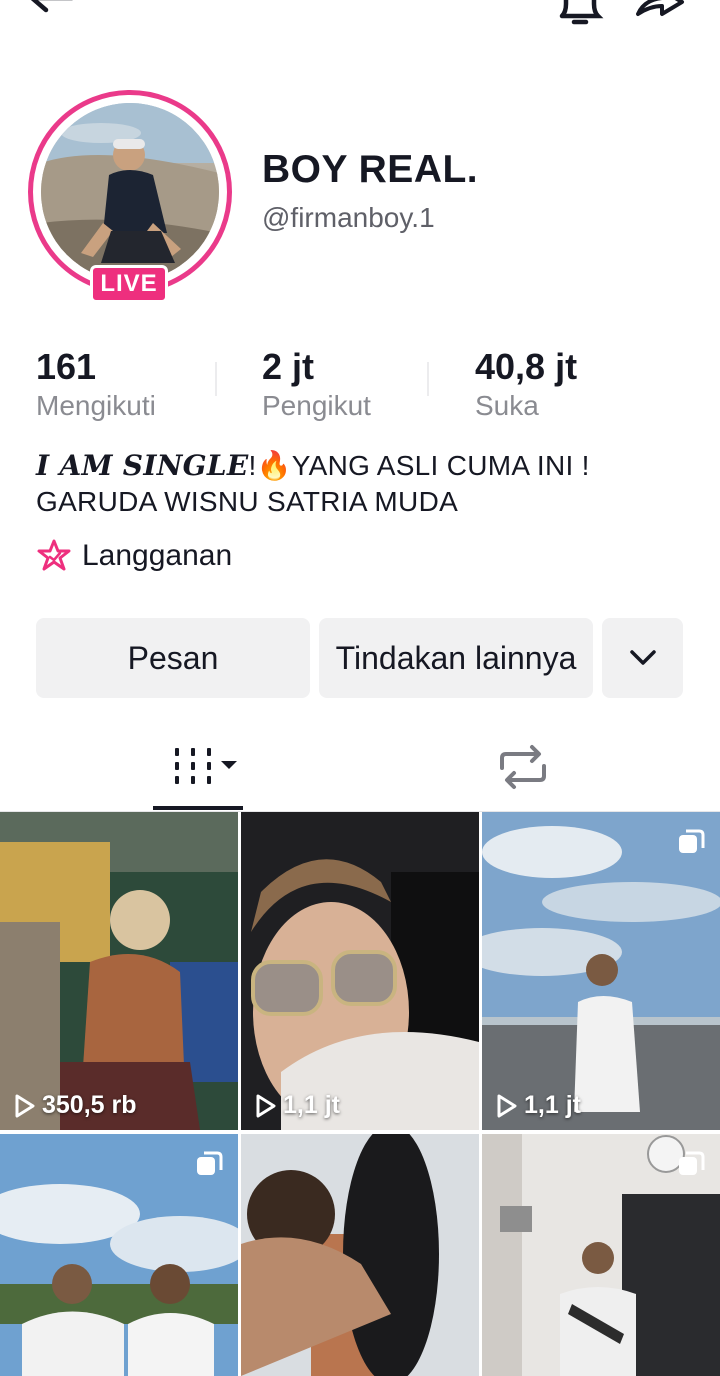 The height and width of the screenshot is (1376, 720). What do you see at coordinates (316, 405) in the screenshot?
I see `followers-label: Pengikut` at bounding box center [316, 405].